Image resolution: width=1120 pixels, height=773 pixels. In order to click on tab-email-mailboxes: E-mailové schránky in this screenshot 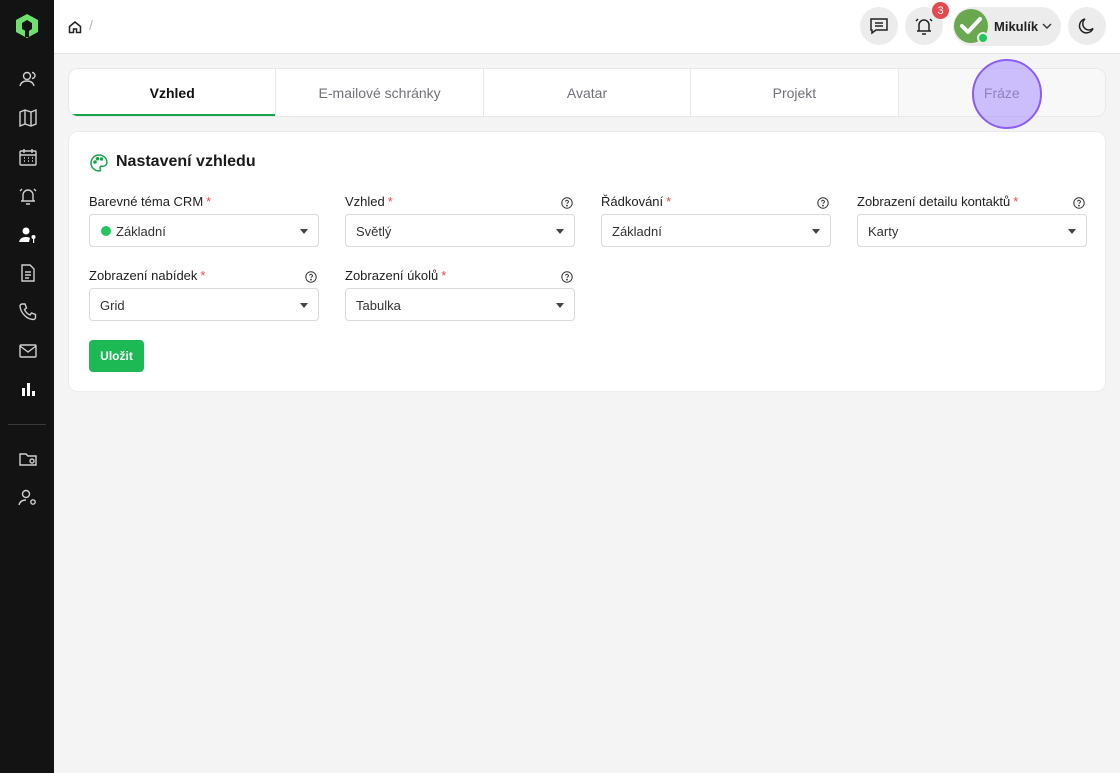, I will do `click(380, 92)`.